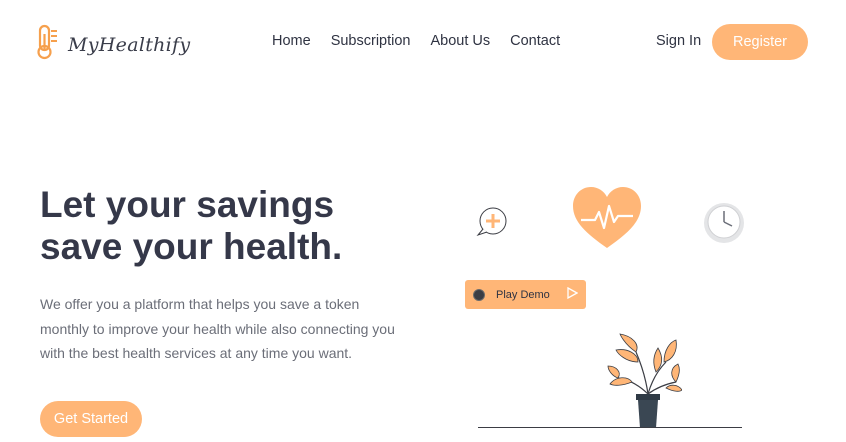 The image size is (846, 442). Describe the element at coordinates (607, 220) in the screenshot. I see `heart-pulse-icon` at that location.